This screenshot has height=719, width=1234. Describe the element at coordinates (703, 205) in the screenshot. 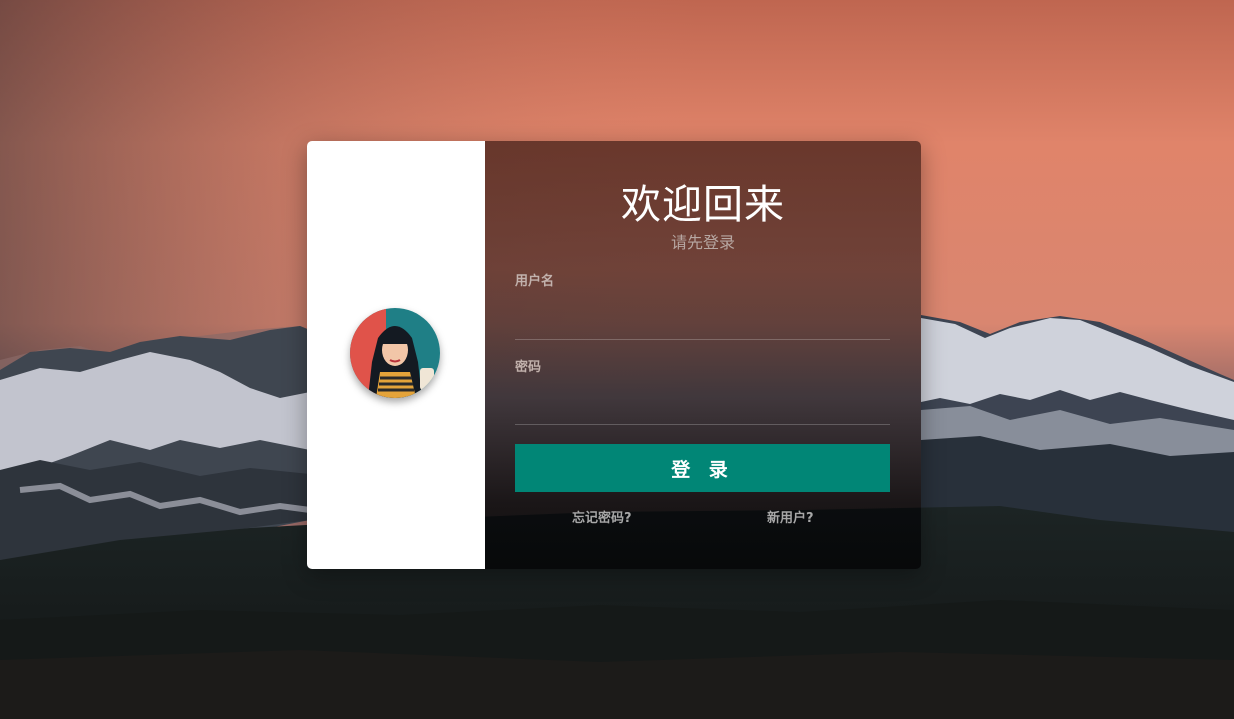

I see `page-title: 欢迎回来` at that location.